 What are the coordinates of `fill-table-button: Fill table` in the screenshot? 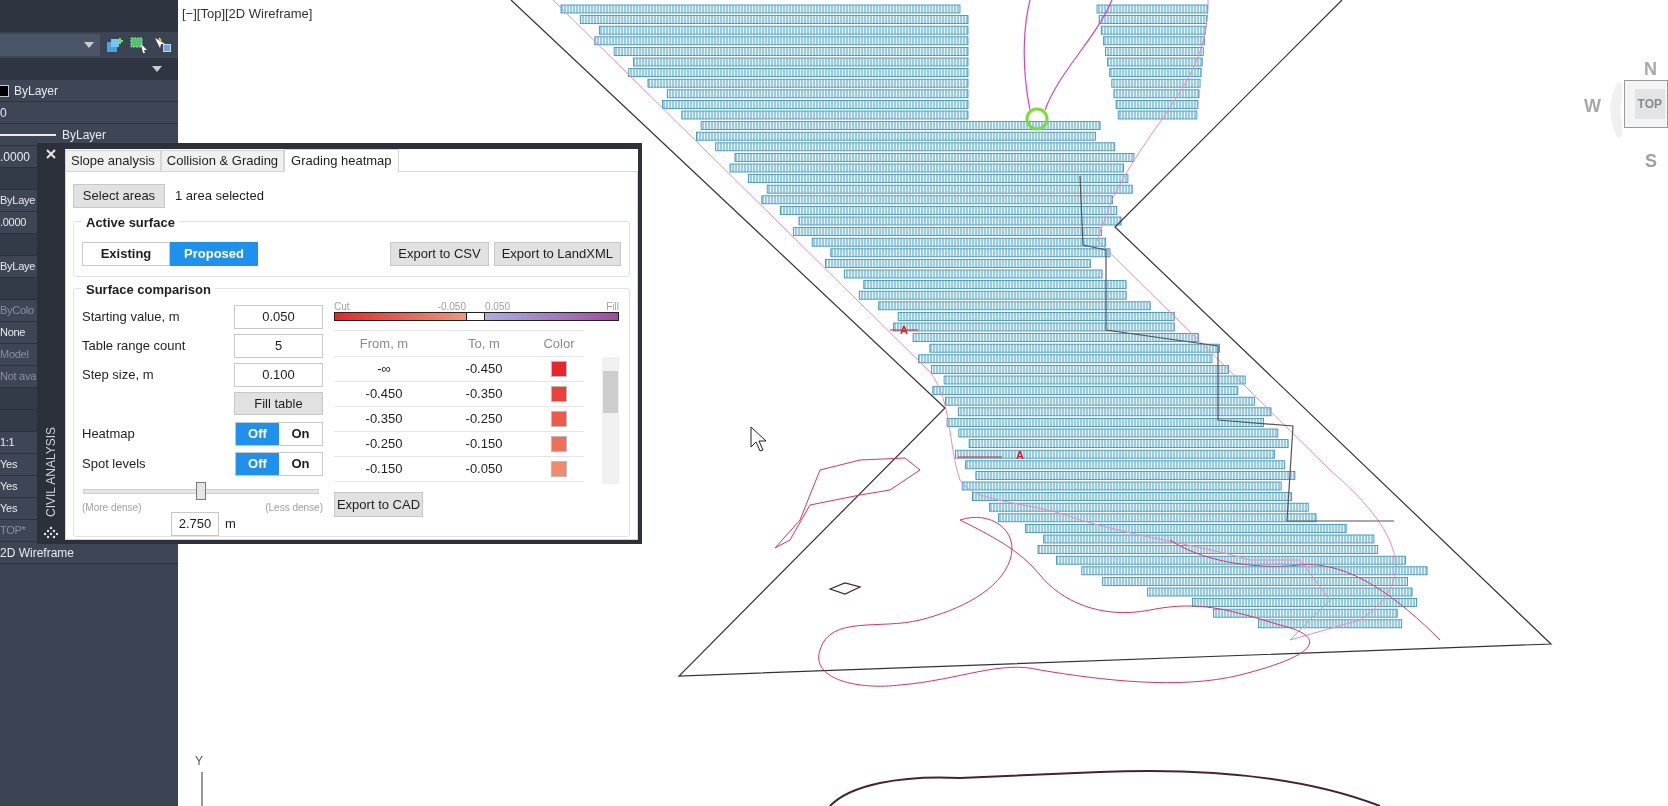 It's located at (278, 404).